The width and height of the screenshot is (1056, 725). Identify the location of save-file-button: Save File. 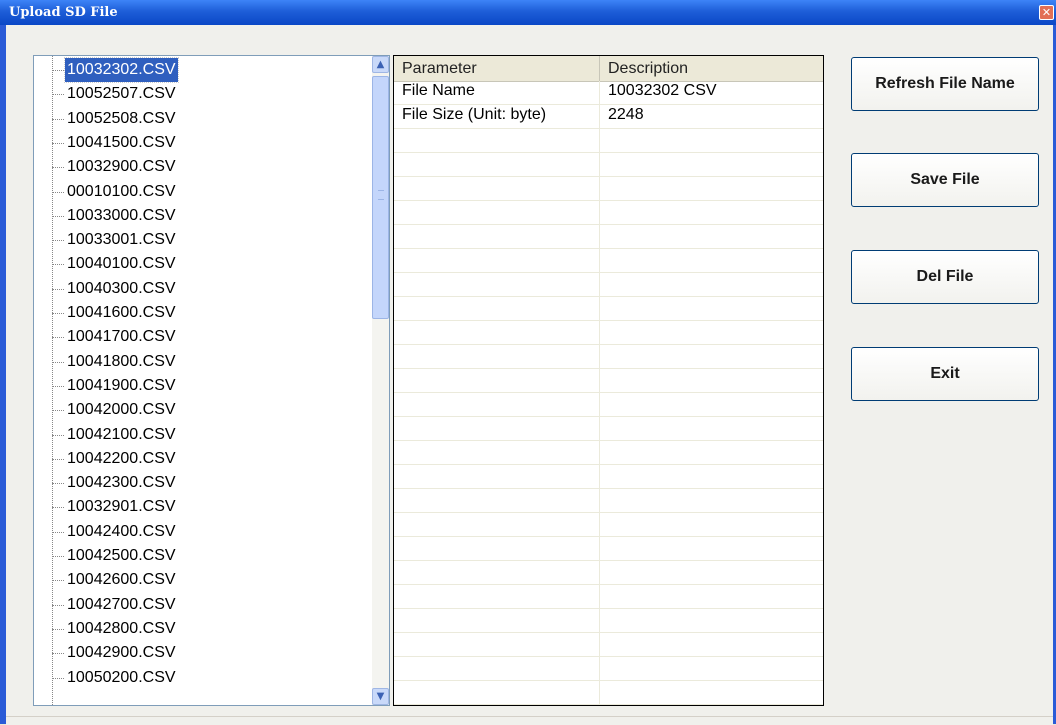
(945, 180).